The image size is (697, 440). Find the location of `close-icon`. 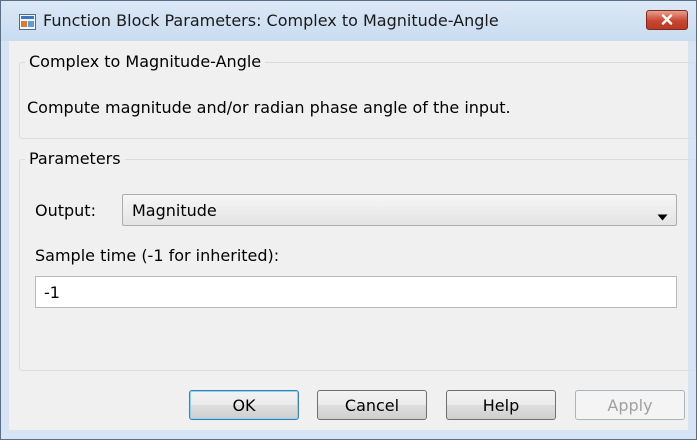

close-icon is located at coordinates (667, 20).